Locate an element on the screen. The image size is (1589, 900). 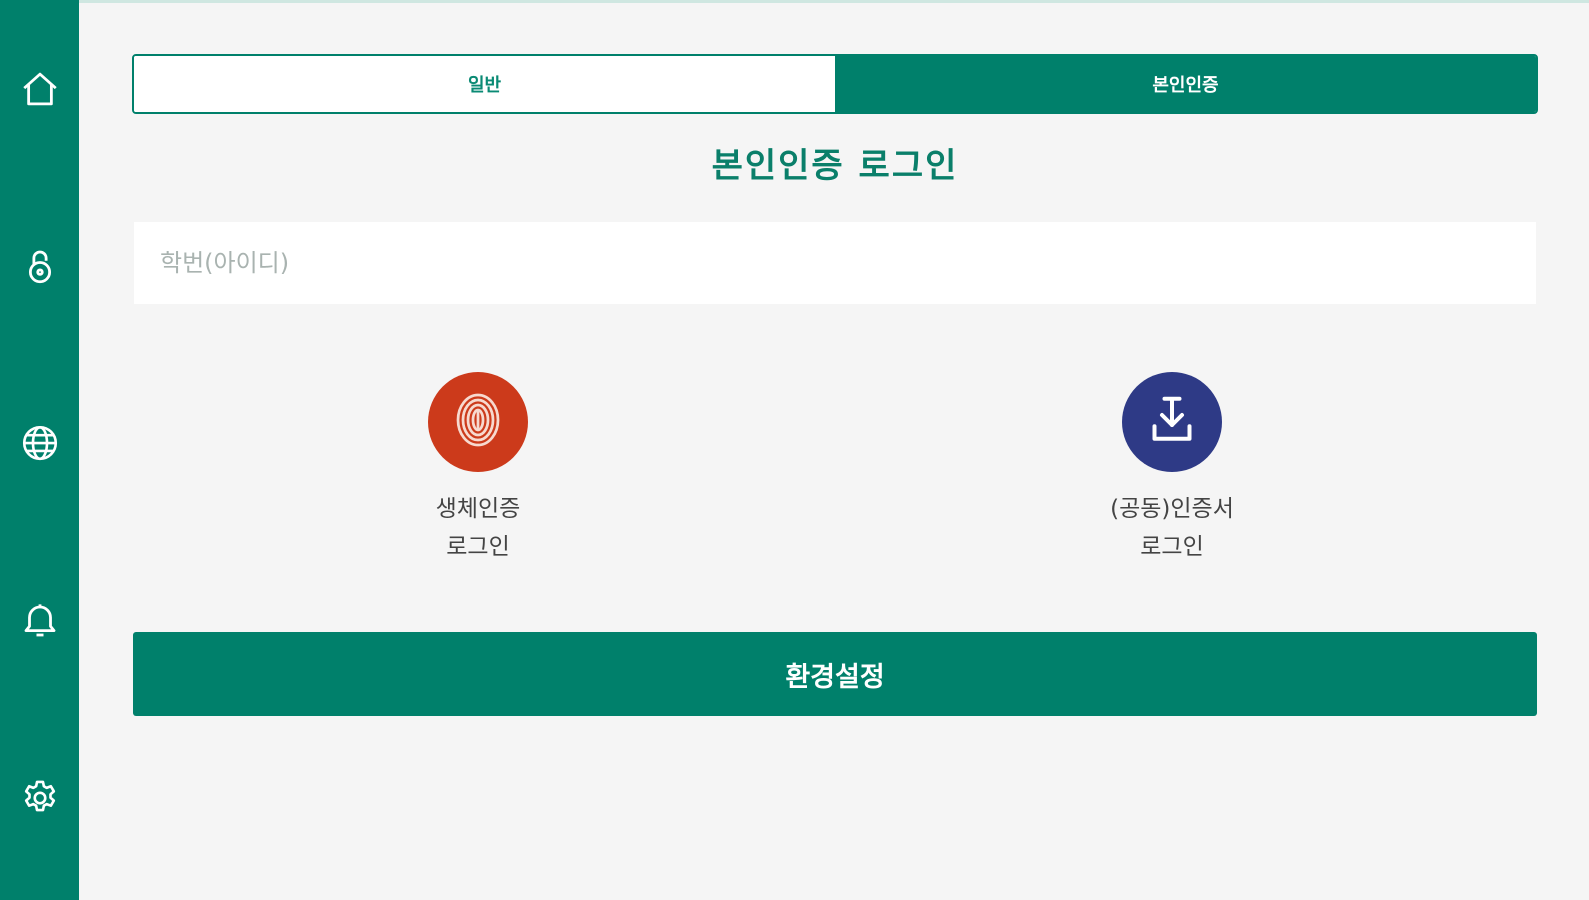
student-id-input is located at coordinates (835, 263).